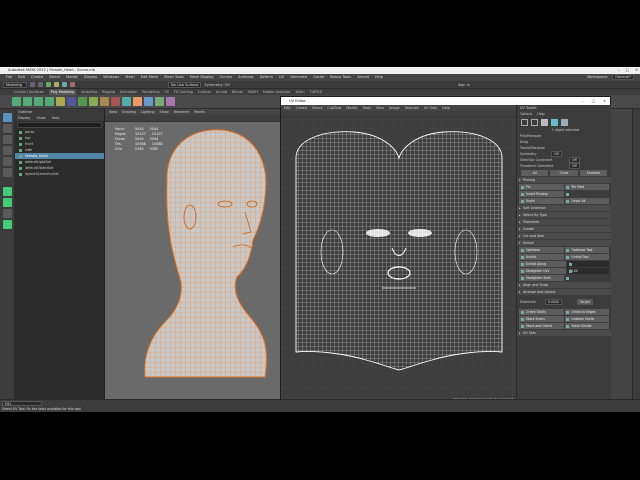 This screenshot has width=640, height=480. What do you see at coordinates (564, 222) in the screenshot?
I see `transform-section: Transform` at bounding box center [564, 222].